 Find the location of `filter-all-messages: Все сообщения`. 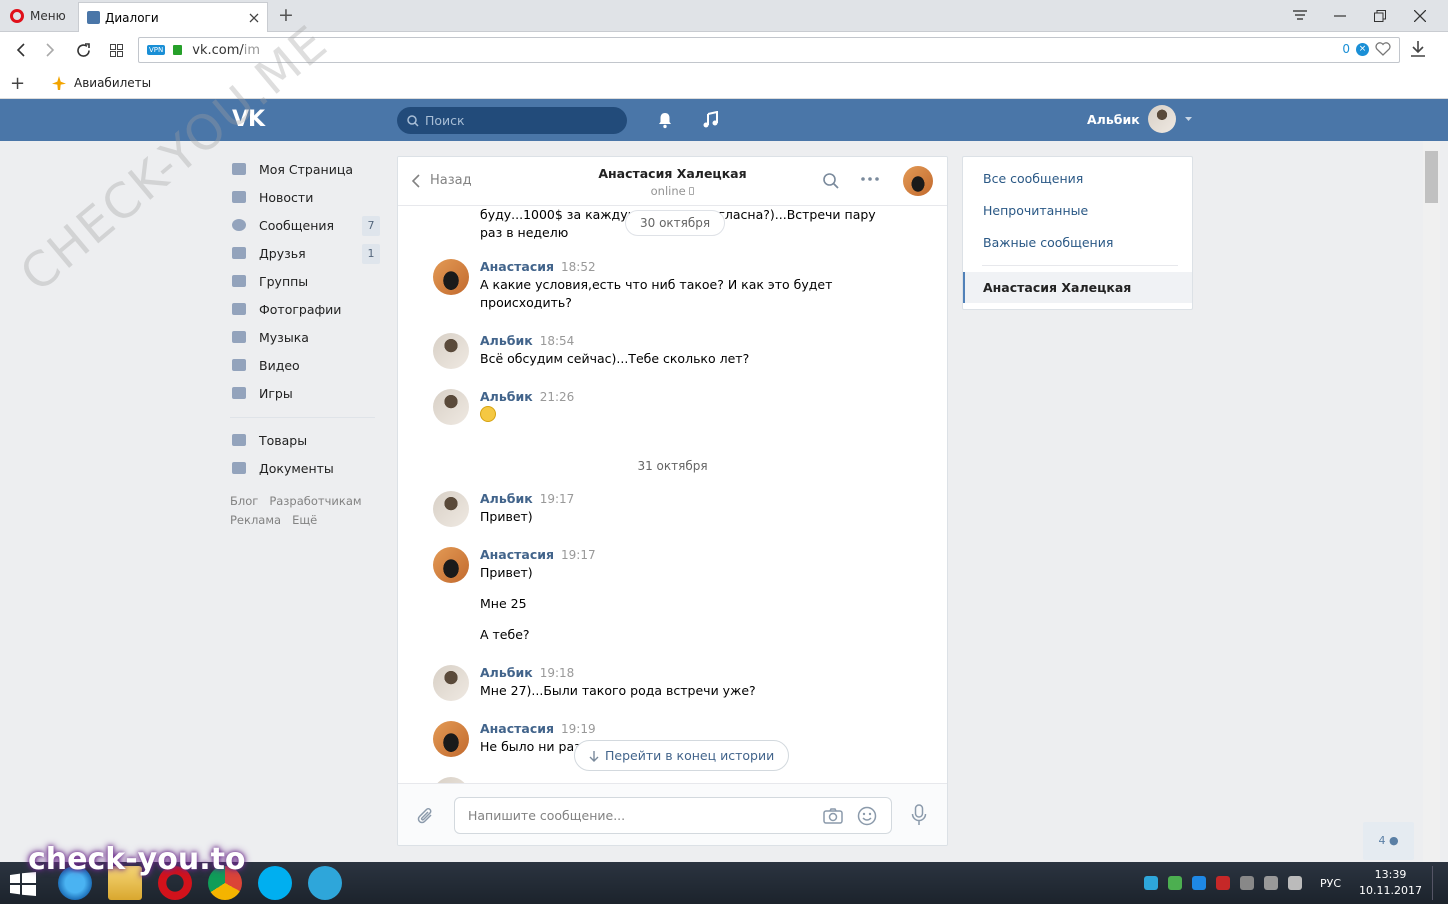

filter-all-messages: Все сообщения is located at coordinates (1033, 178).